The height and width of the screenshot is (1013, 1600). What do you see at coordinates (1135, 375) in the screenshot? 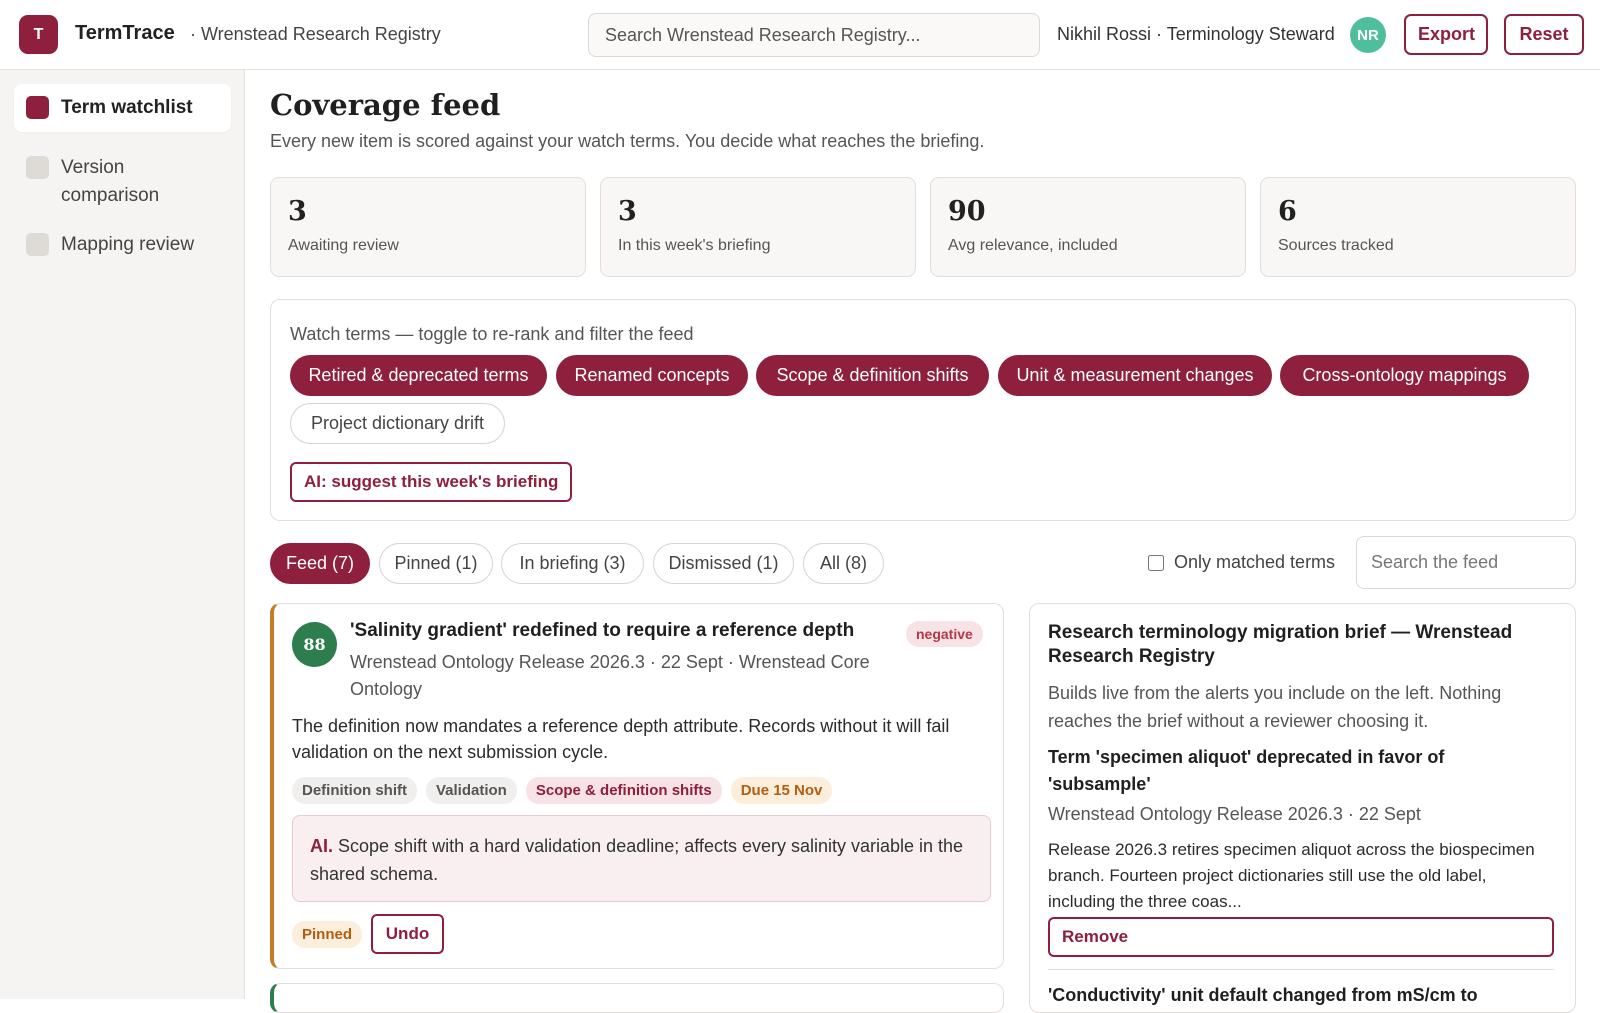
I see `watch-chip-unit-measurement: Unit & measurement changes` at bounding box center [1135, 375].